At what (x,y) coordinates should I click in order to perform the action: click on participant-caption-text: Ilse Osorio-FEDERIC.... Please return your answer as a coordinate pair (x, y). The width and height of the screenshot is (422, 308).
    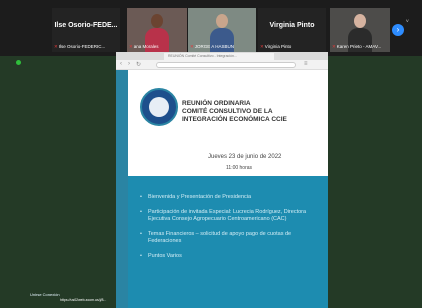
    Looking at the image, I should click on (82, 46).